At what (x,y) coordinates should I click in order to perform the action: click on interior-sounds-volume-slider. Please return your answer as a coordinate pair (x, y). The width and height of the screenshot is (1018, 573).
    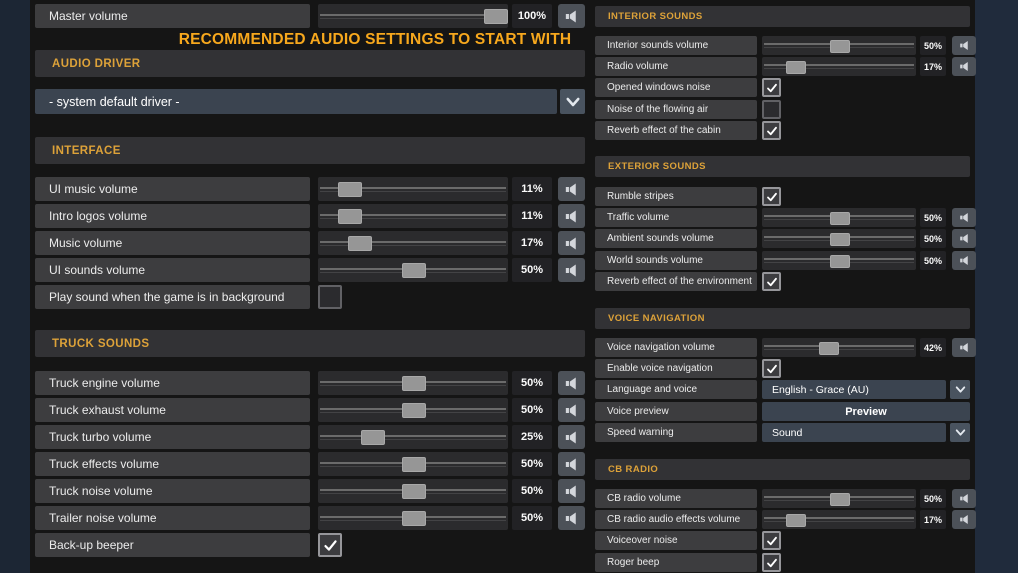
    Looking at the image, I should click on (839, 45).